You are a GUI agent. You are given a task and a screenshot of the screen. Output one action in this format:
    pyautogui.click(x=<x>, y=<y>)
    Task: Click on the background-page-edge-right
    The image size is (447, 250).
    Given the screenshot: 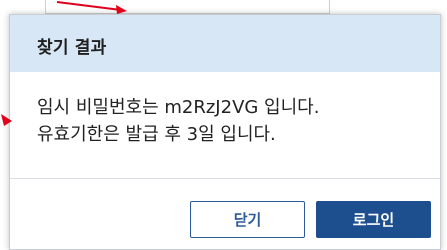 What is the action you would take?
    pyautogui.click(x=444, y=125)
    